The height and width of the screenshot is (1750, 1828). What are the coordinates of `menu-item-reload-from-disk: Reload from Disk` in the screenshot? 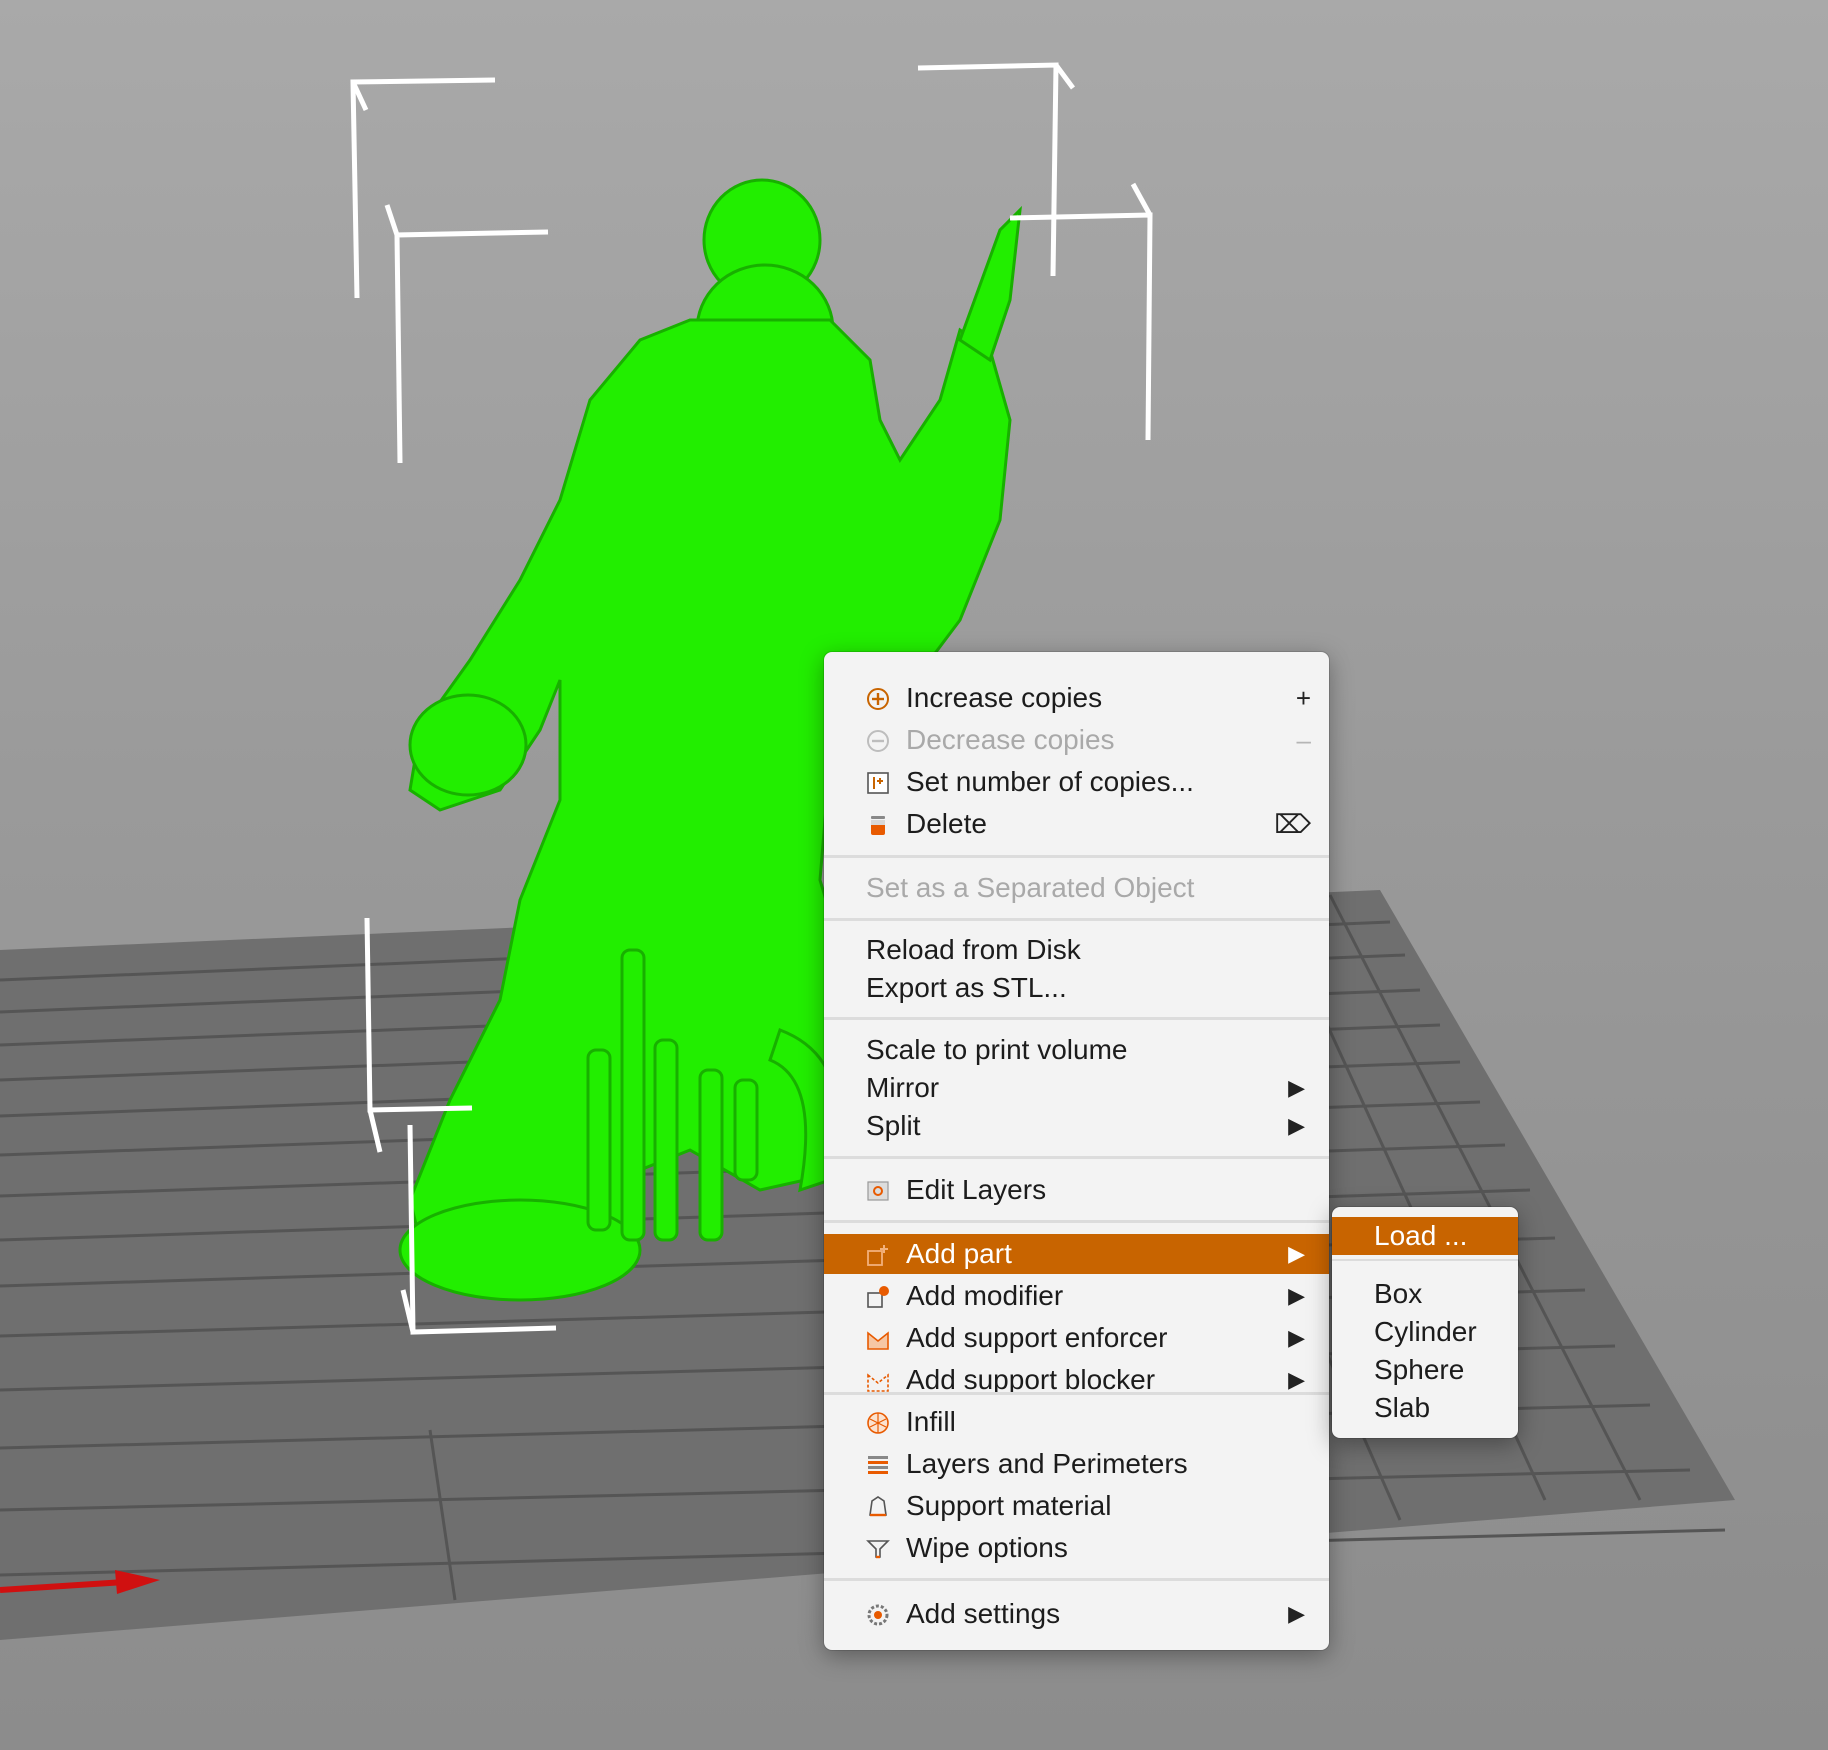 It's located at (1076, 950).